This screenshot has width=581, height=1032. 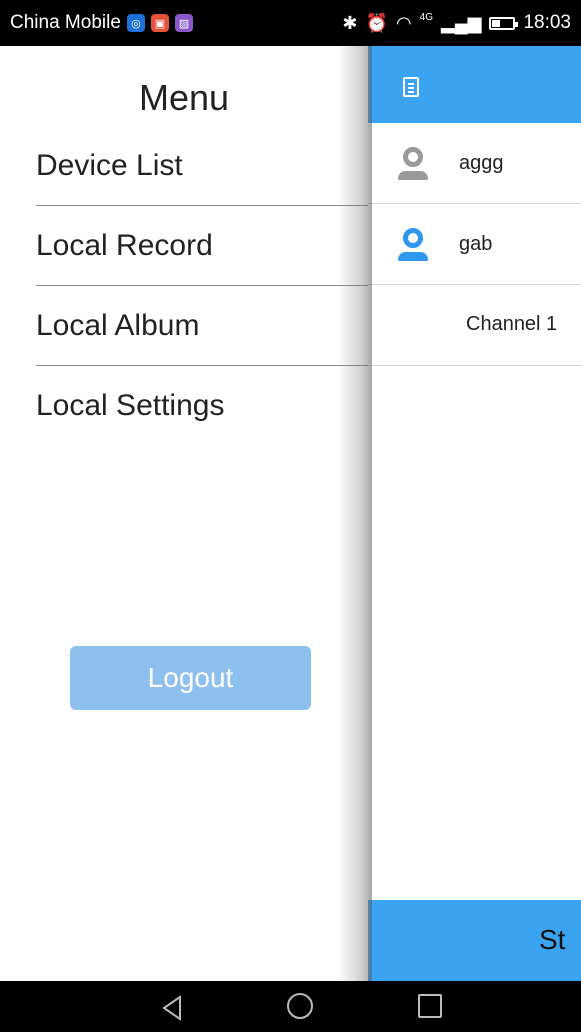 What do you see at coordinates (403, 22) in the screenshot?
I see `wifi-icon: ◠` at bounding box center [403, 22].